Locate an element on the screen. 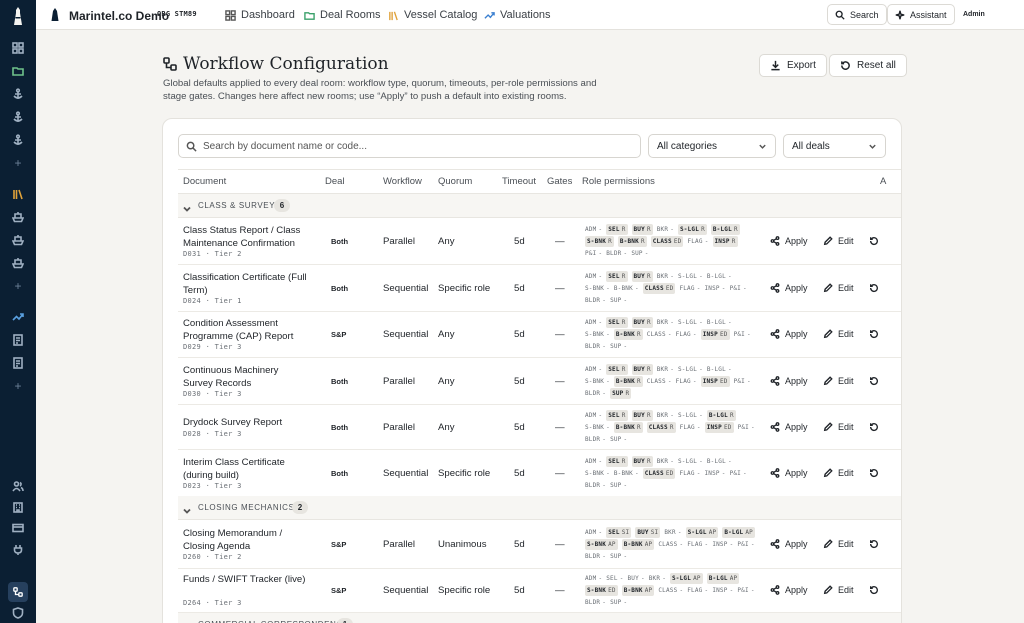 The height and width of the screenshot is (623, 1024). permission-chip: S-LGL AP is located at coordinates (702, 532).